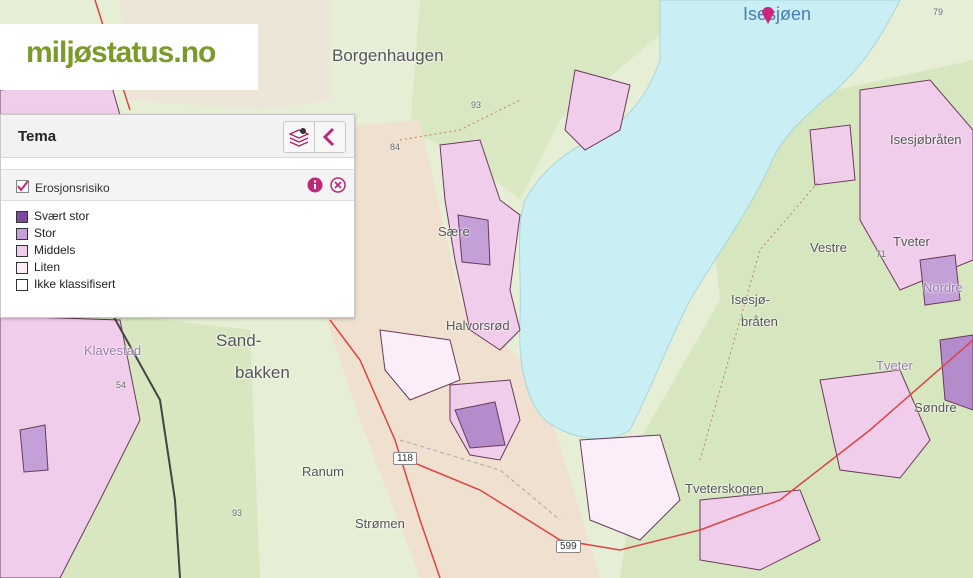 This screenshot has height=578, width=973. I want to click on chevron-left-icon, so click(328, 137).